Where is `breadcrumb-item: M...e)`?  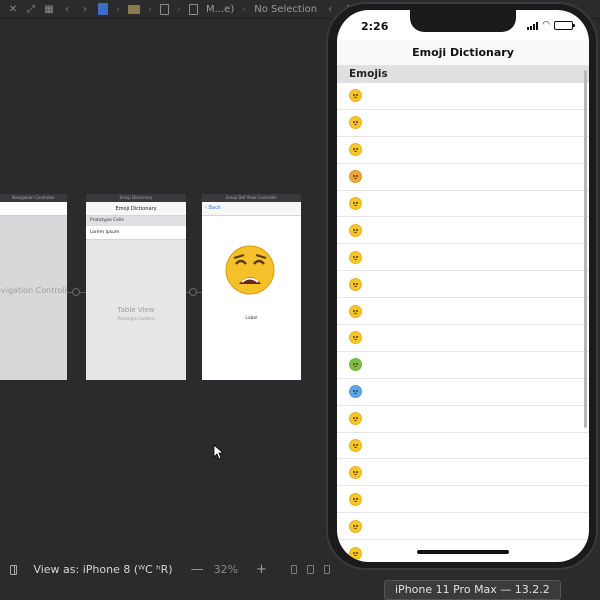
breadcrumb-item: M...e) is located at coordinates (220, 9).